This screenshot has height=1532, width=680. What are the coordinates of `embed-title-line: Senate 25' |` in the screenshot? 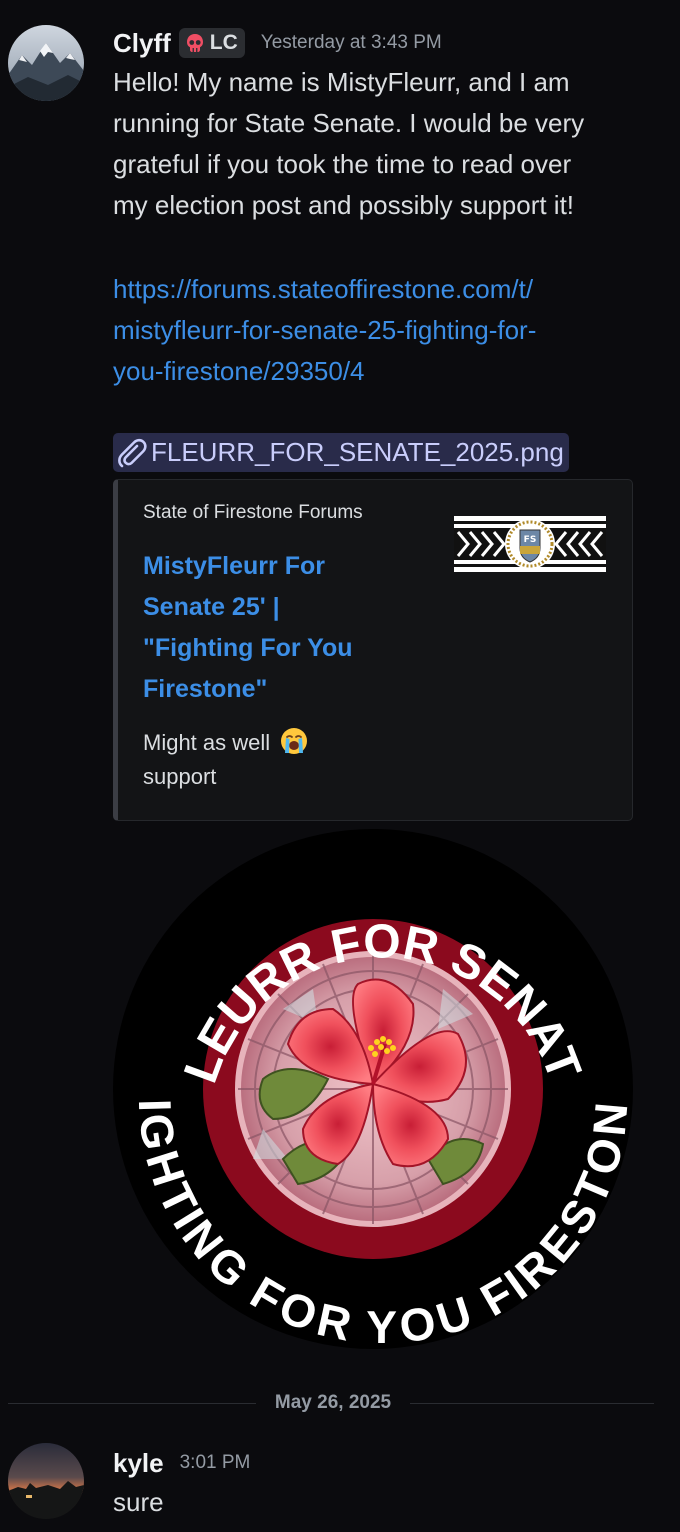 It's located at (211, 607).